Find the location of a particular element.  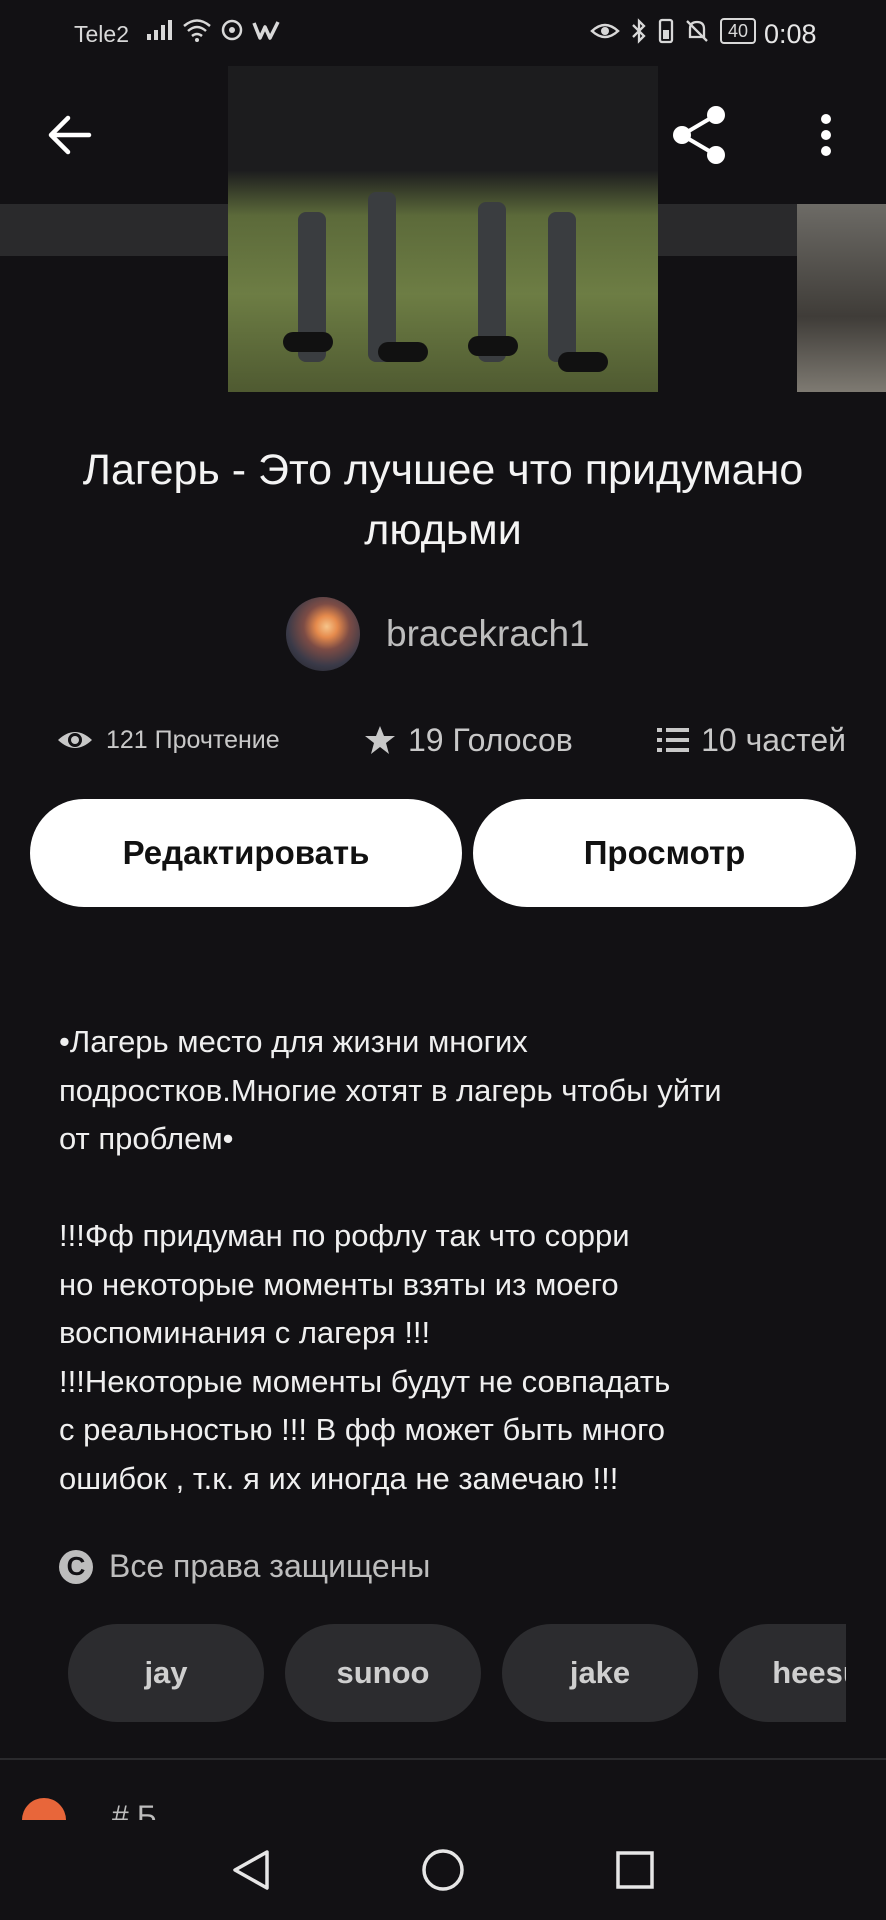

more-options-button is located at coordinates (826, 135).